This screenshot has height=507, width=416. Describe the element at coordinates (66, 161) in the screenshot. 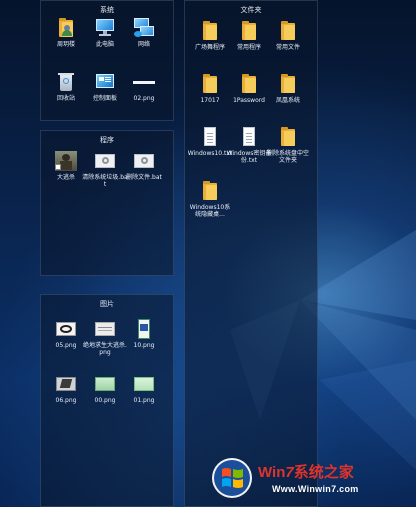

I see `game-shortcut-icon` at that location.